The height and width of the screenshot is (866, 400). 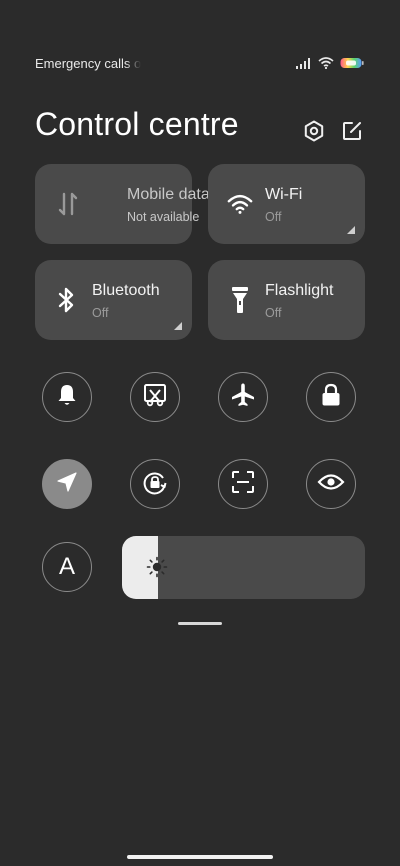 I want to click on rotation-lock-icon, so click(x=155, y=484).